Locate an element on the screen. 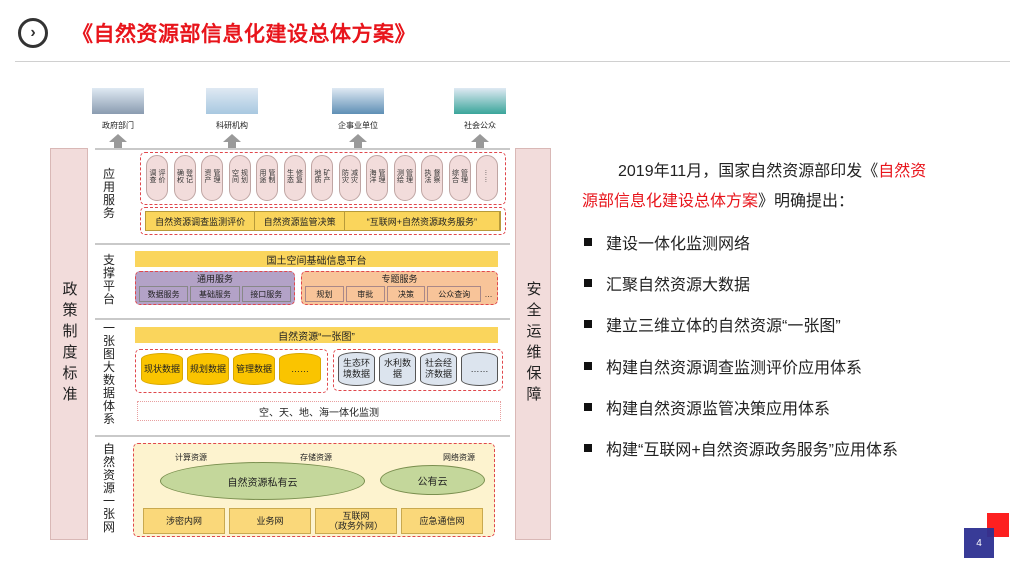 This screenshot has height=576, width=1024. intro-text: 2019年11月，国家自然资源部印发《 is located at coordinates (748, 171).